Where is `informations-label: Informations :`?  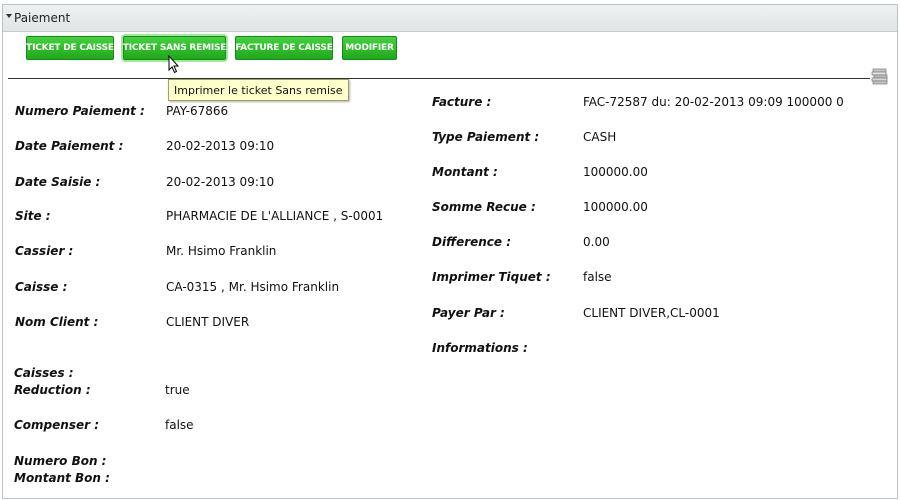 informations-label: Informations : is located at coordinates (480, 348).